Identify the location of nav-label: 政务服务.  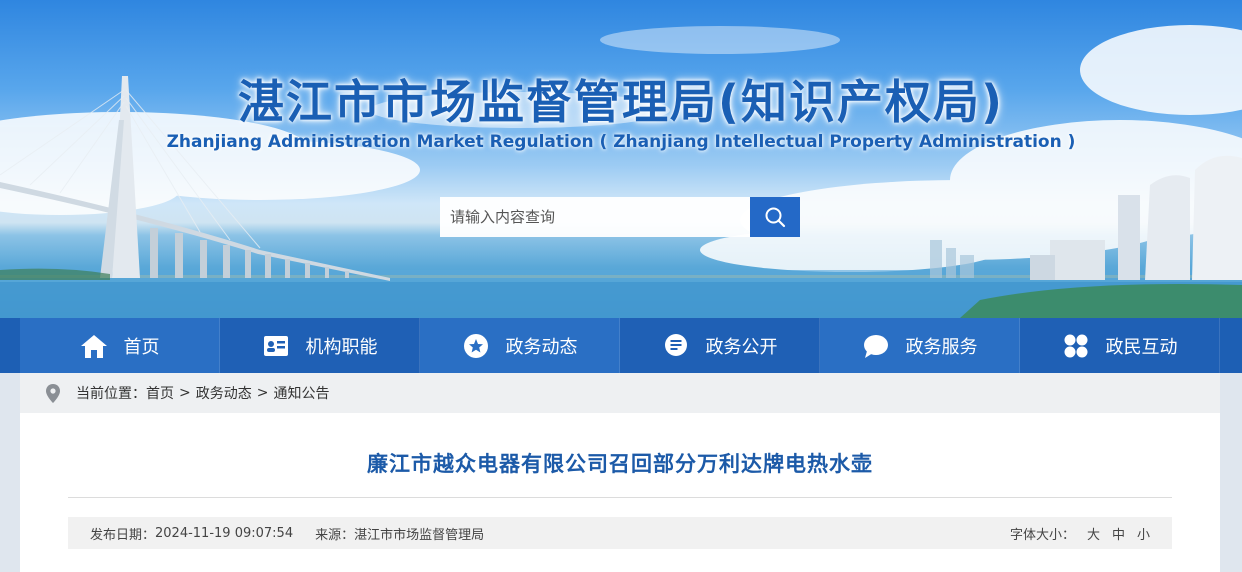
(941, 347).